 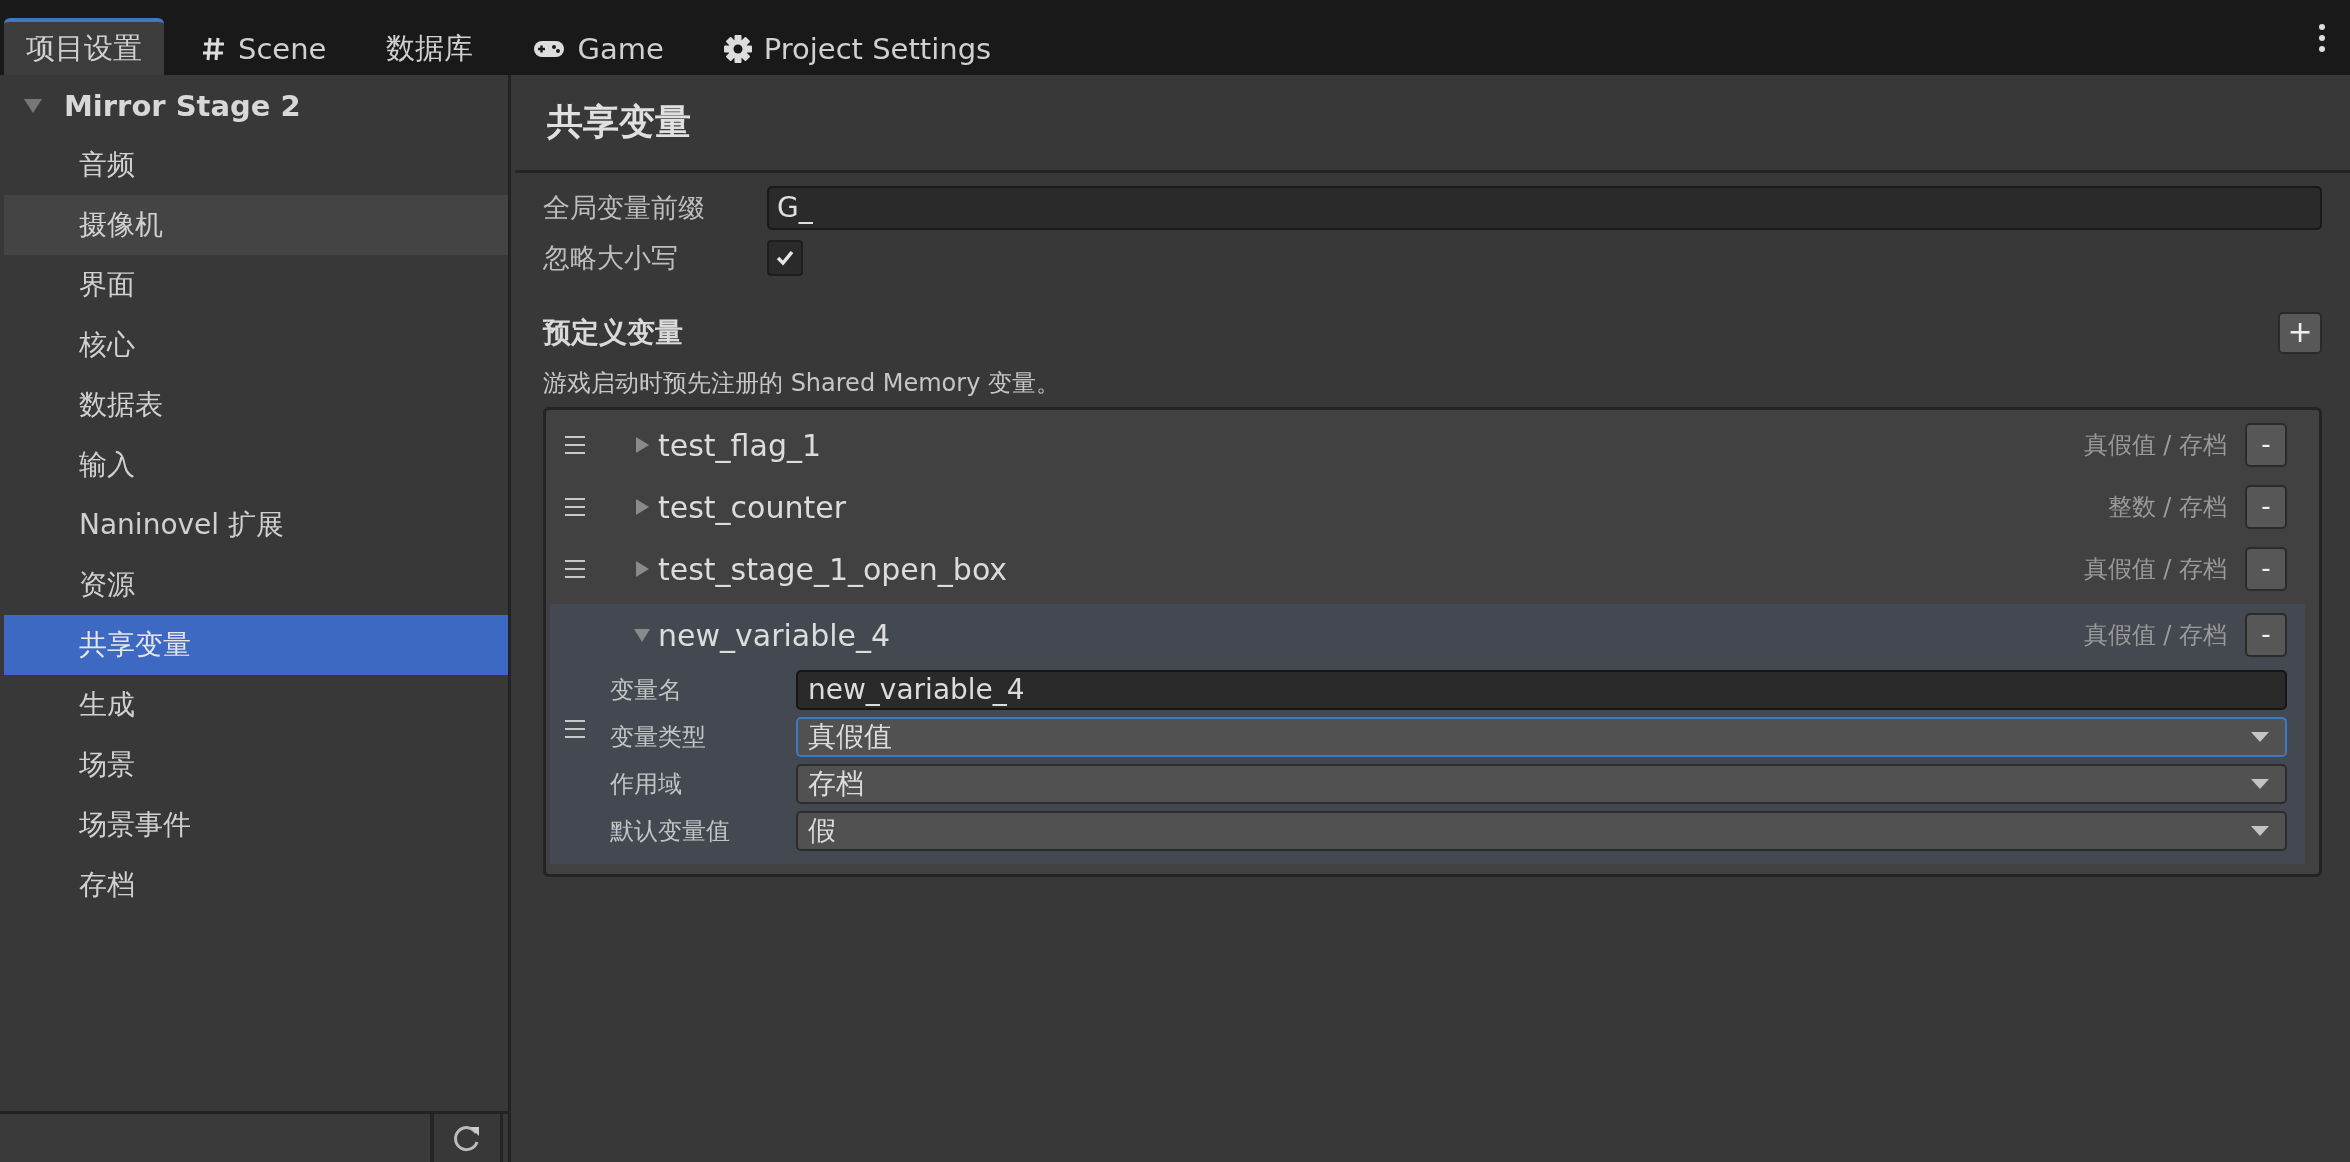 What do you see at coordinates (256, 405) in the screenshot?
I see `tree-item: 数据表` at bounding box center [256, 405].